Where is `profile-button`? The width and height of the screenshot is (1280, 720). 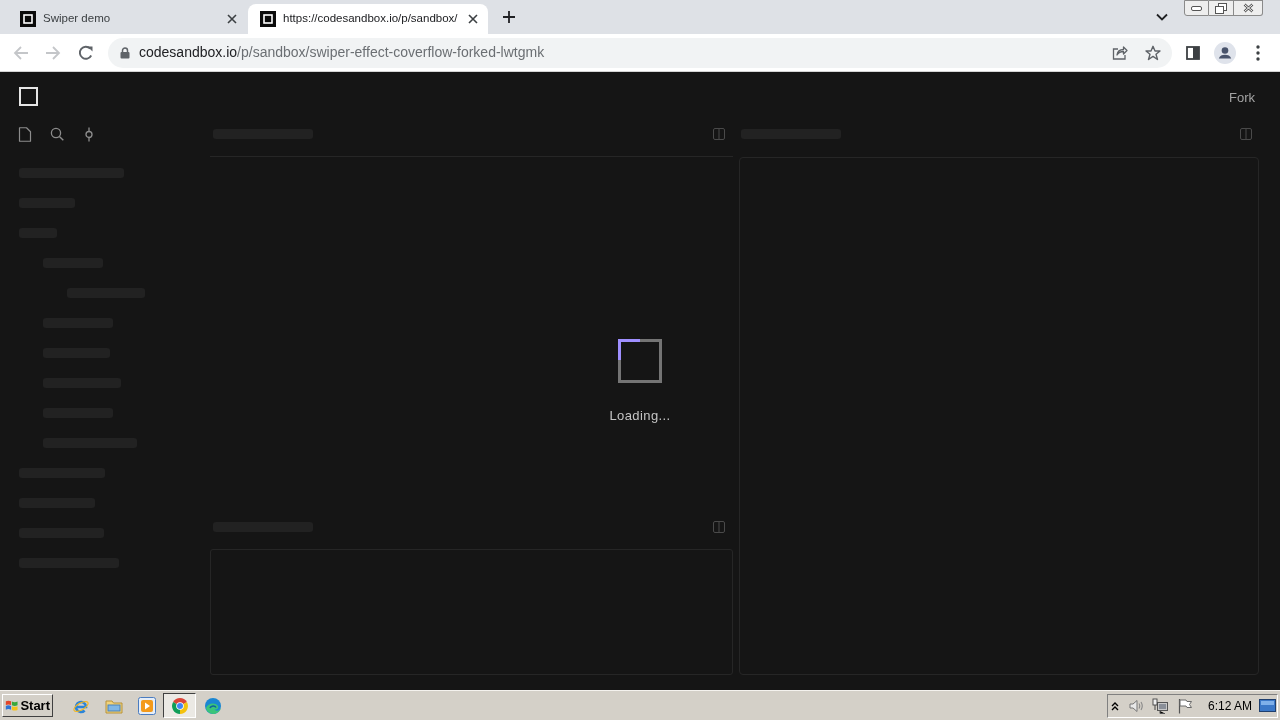 profile-button is located at coordinates (1225, 52).